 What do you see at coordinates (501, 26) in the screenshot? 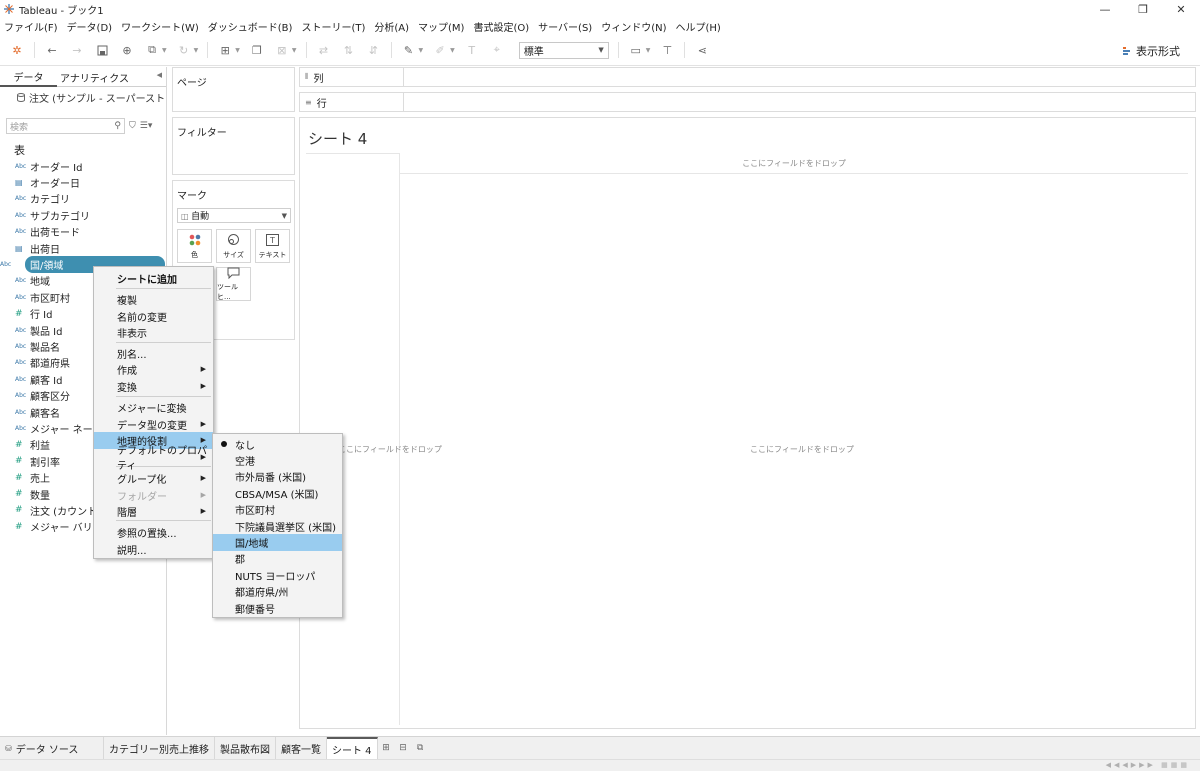
I see `menu-format: 書式設定(O)` at bounding box center [501, 26].